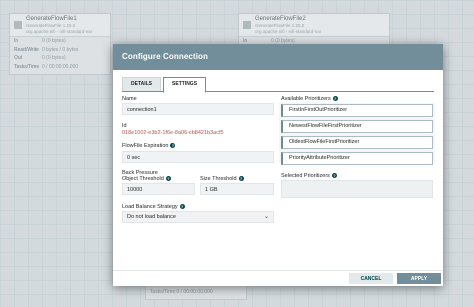 The height and width of the screenshot is (307, 474). Describe the element at coordinates (278, 85) in the screenshot. I see `tab-bar: DETAILS SETTINGS` at that location.